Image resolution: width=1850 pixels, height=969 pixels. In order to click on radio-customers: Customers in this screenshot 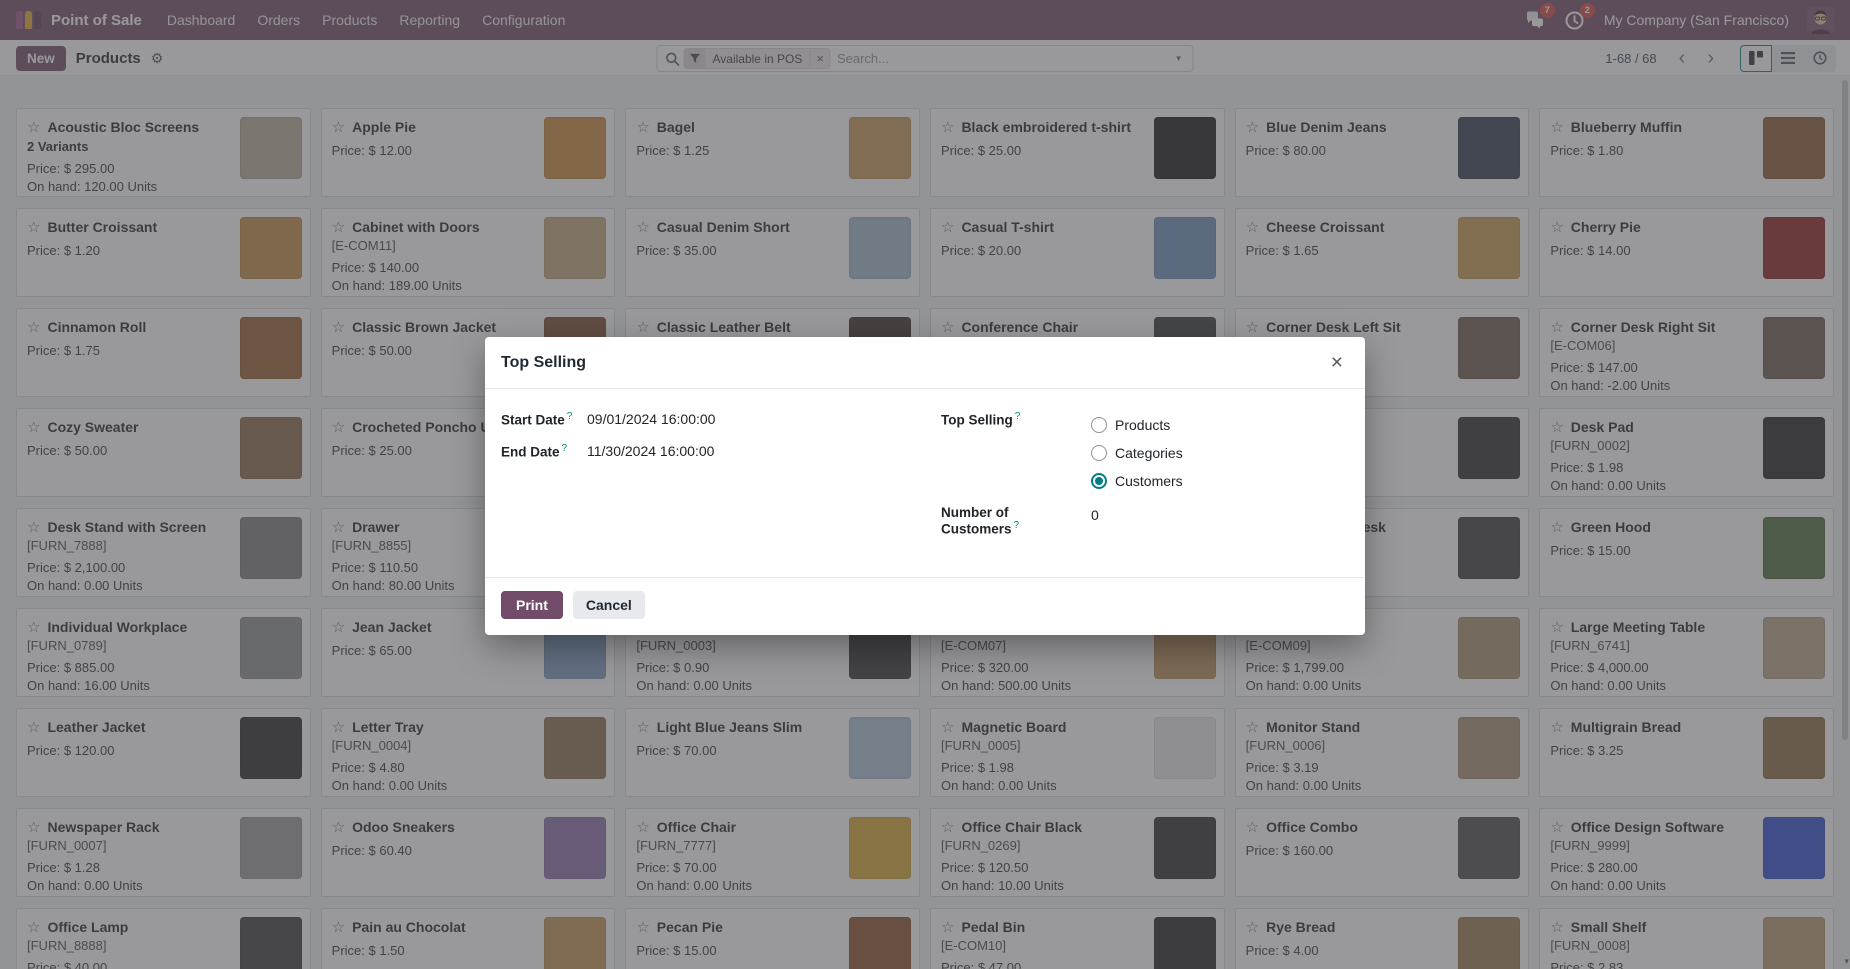, I will do `click(1137, 481)`.